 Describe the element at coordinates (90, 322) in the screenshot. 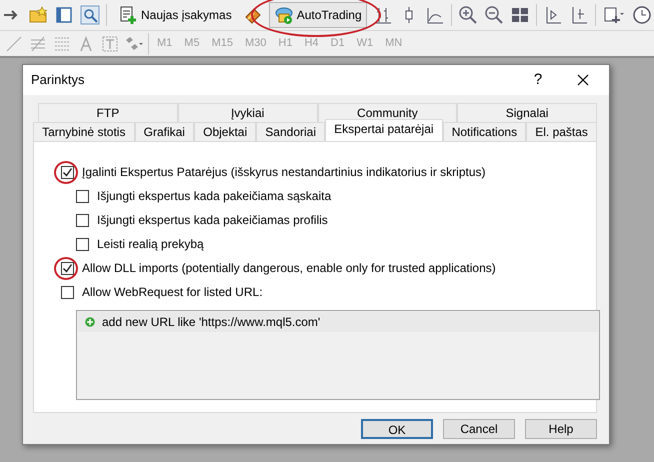

I see `plus-circle-icon` at that location.